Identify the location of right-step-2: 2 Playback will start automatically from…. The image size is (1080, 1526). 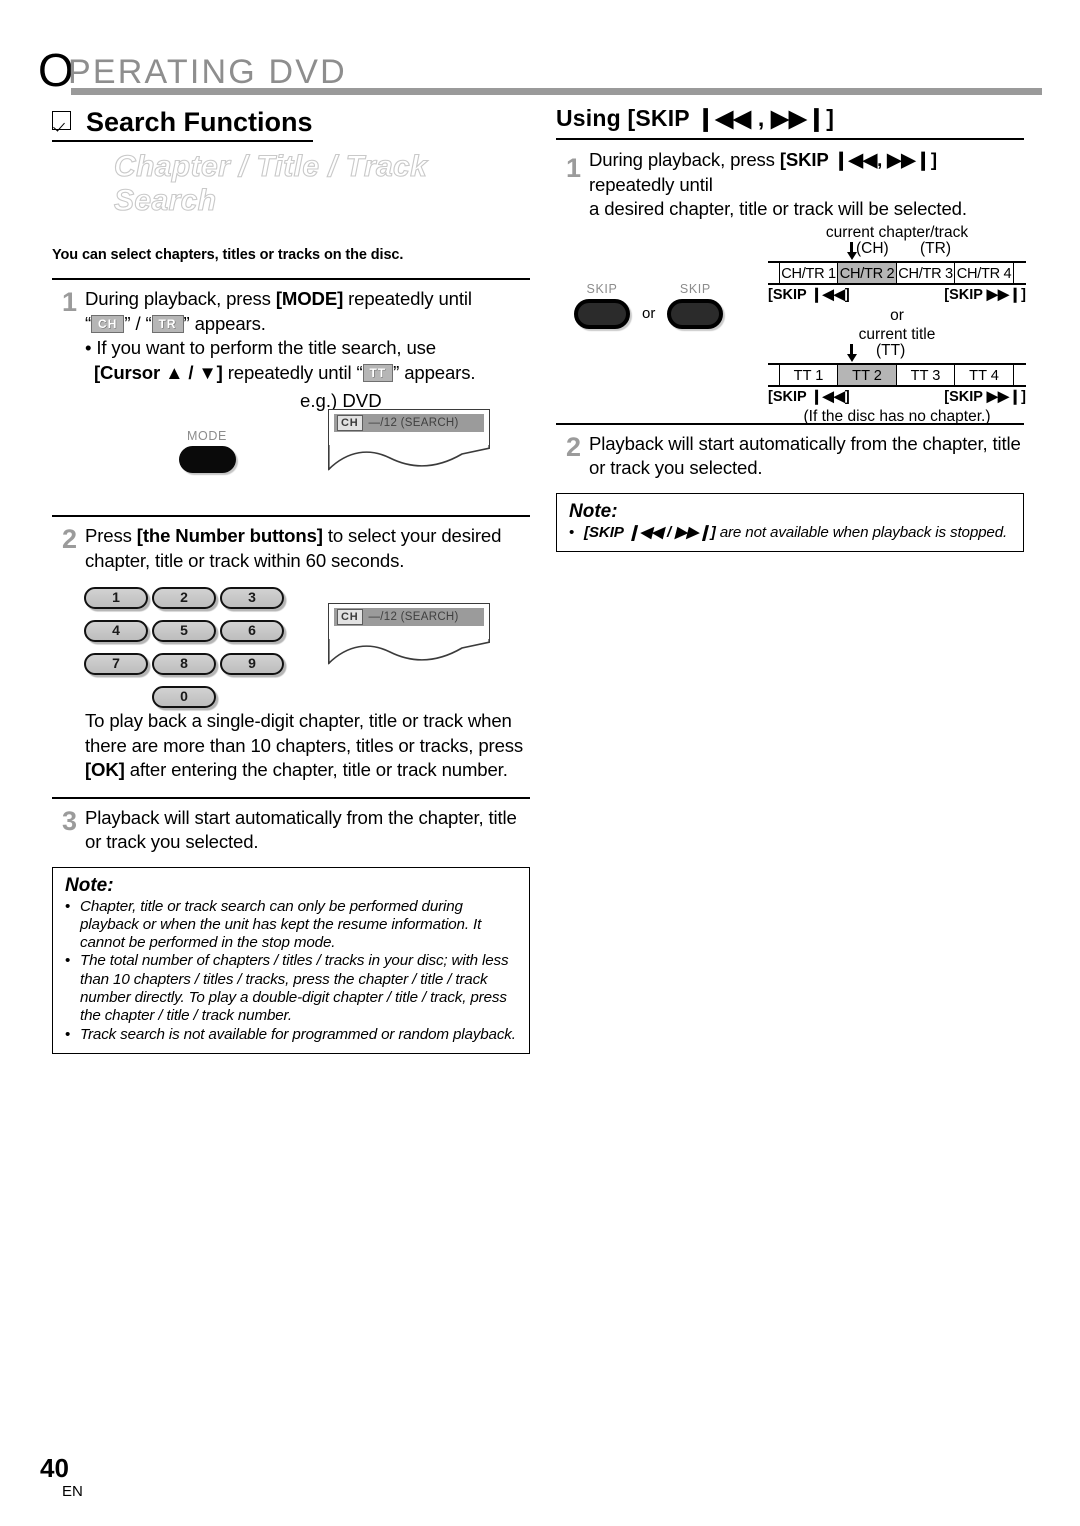
(790, 487).